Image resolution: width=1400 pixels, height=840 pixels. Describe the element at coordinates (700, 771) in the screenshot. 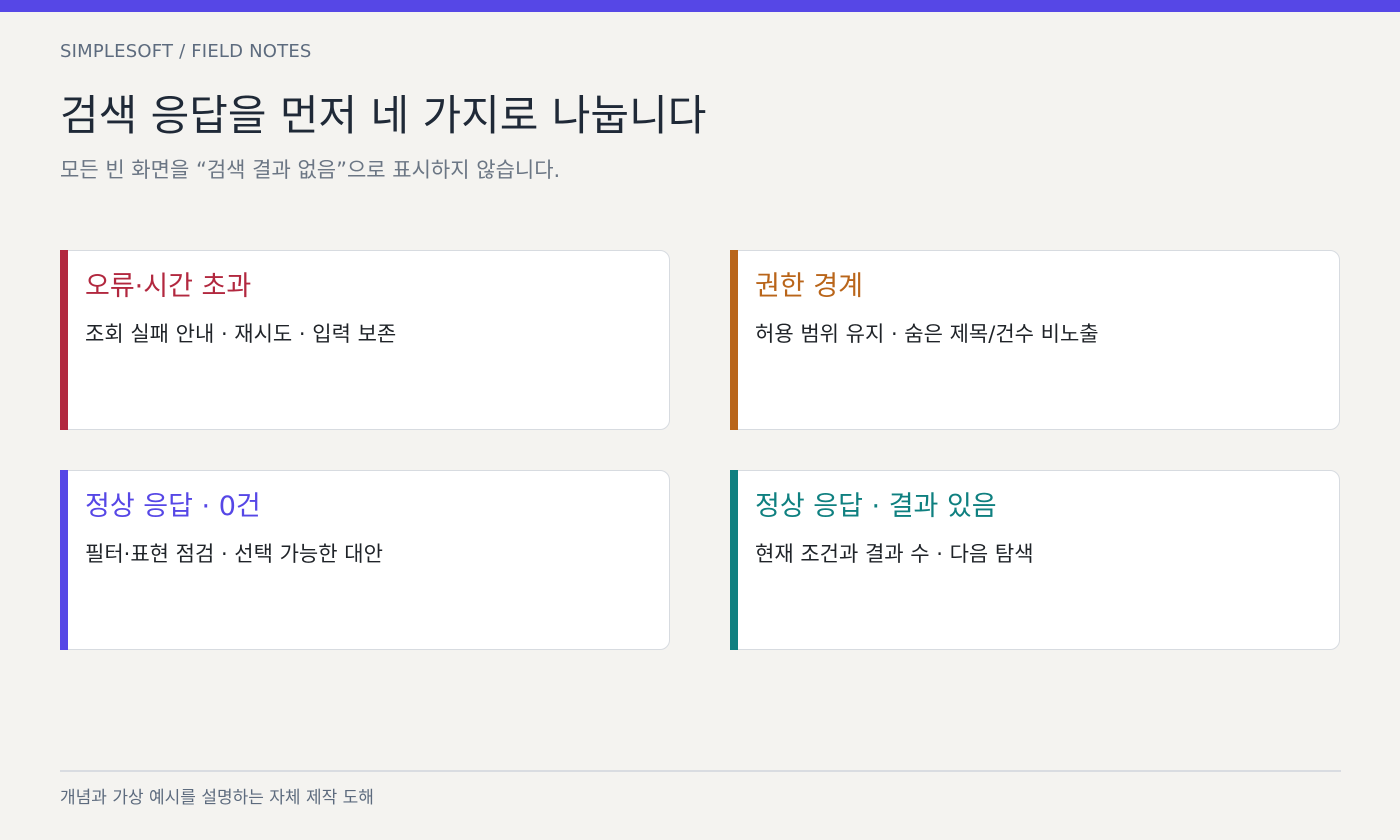

I see `footer-divider` at that location.